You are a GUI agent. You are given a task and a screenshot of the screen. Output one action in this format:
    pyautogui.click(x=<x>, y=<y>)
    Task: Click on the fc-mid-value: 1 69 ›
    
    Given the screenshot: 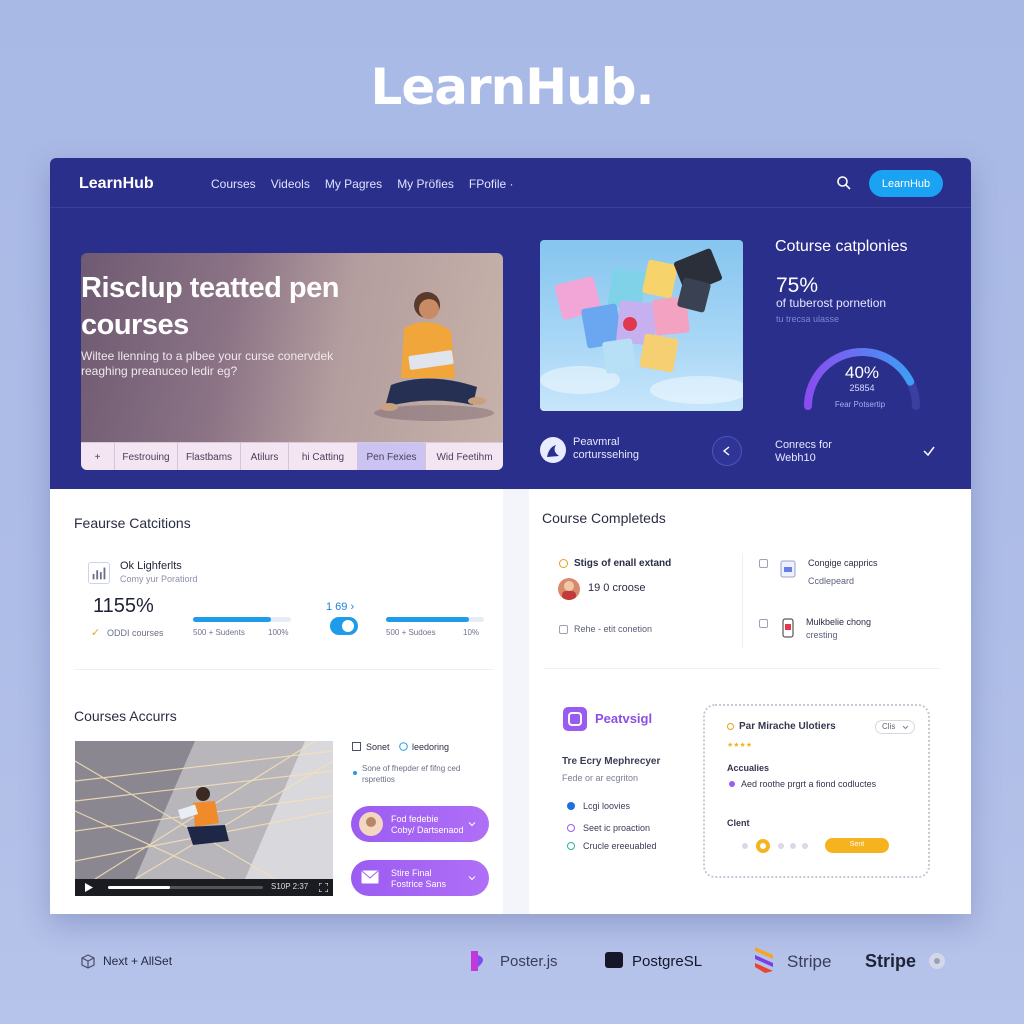 What is the action you would take?
    pyautogui.click(x=340, y=607)
    